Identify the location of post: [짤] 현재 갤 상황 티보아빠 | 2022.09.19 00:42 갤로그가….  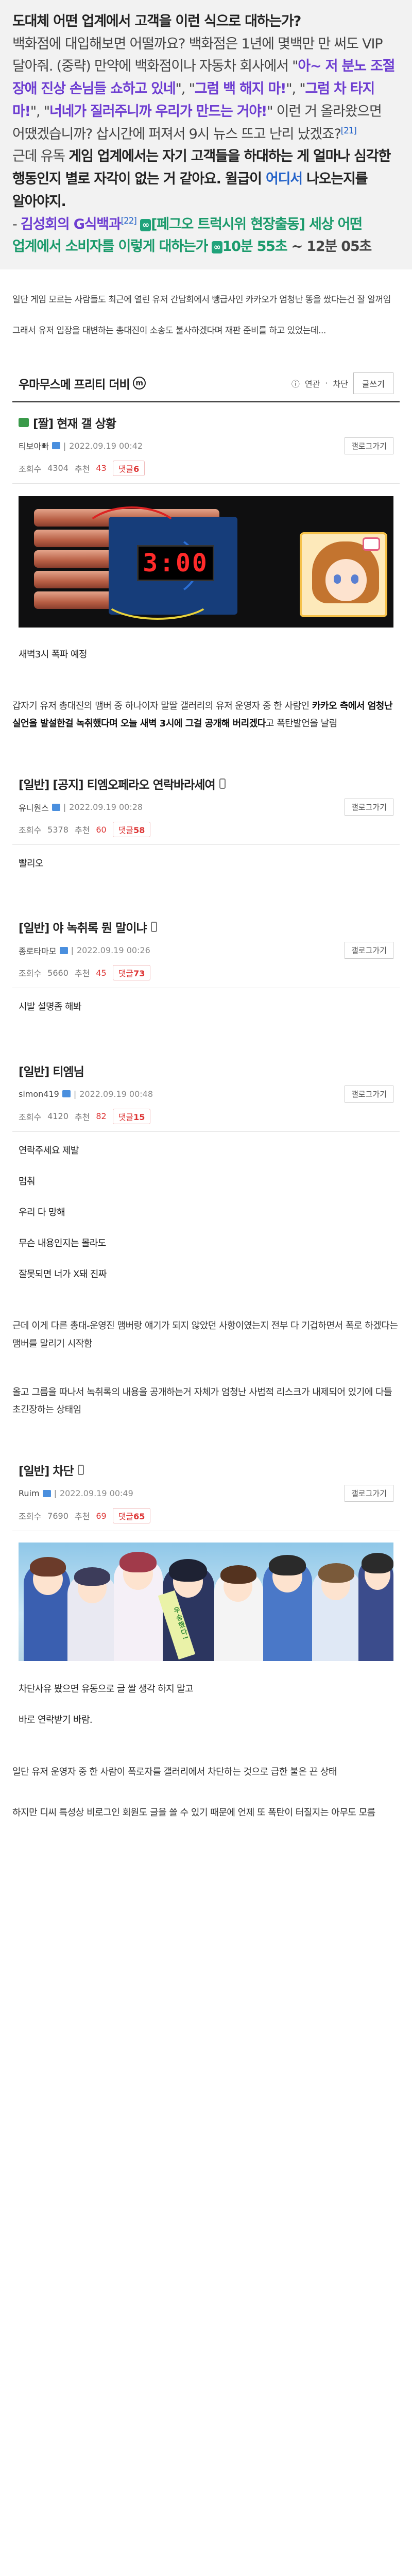
(206, 542).